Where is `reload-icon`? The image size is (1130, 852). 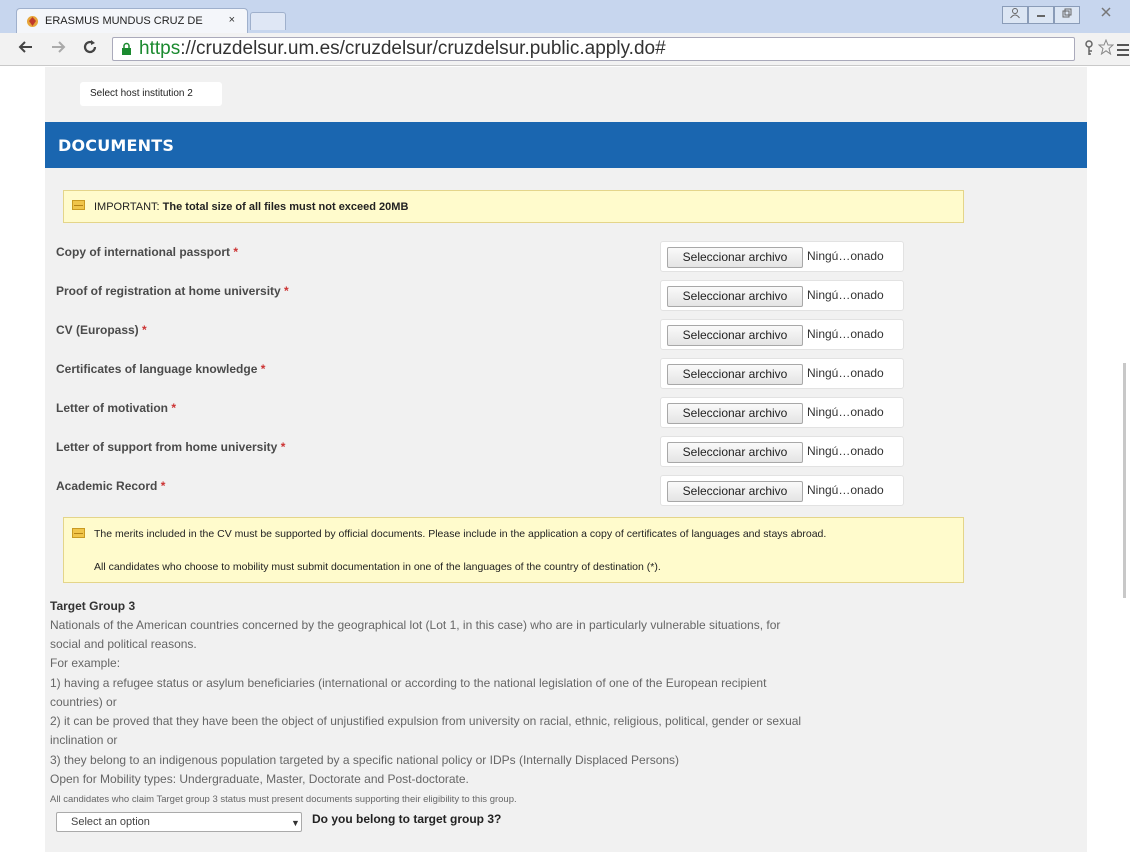 reload-icon is located at coordinates (90, 49).